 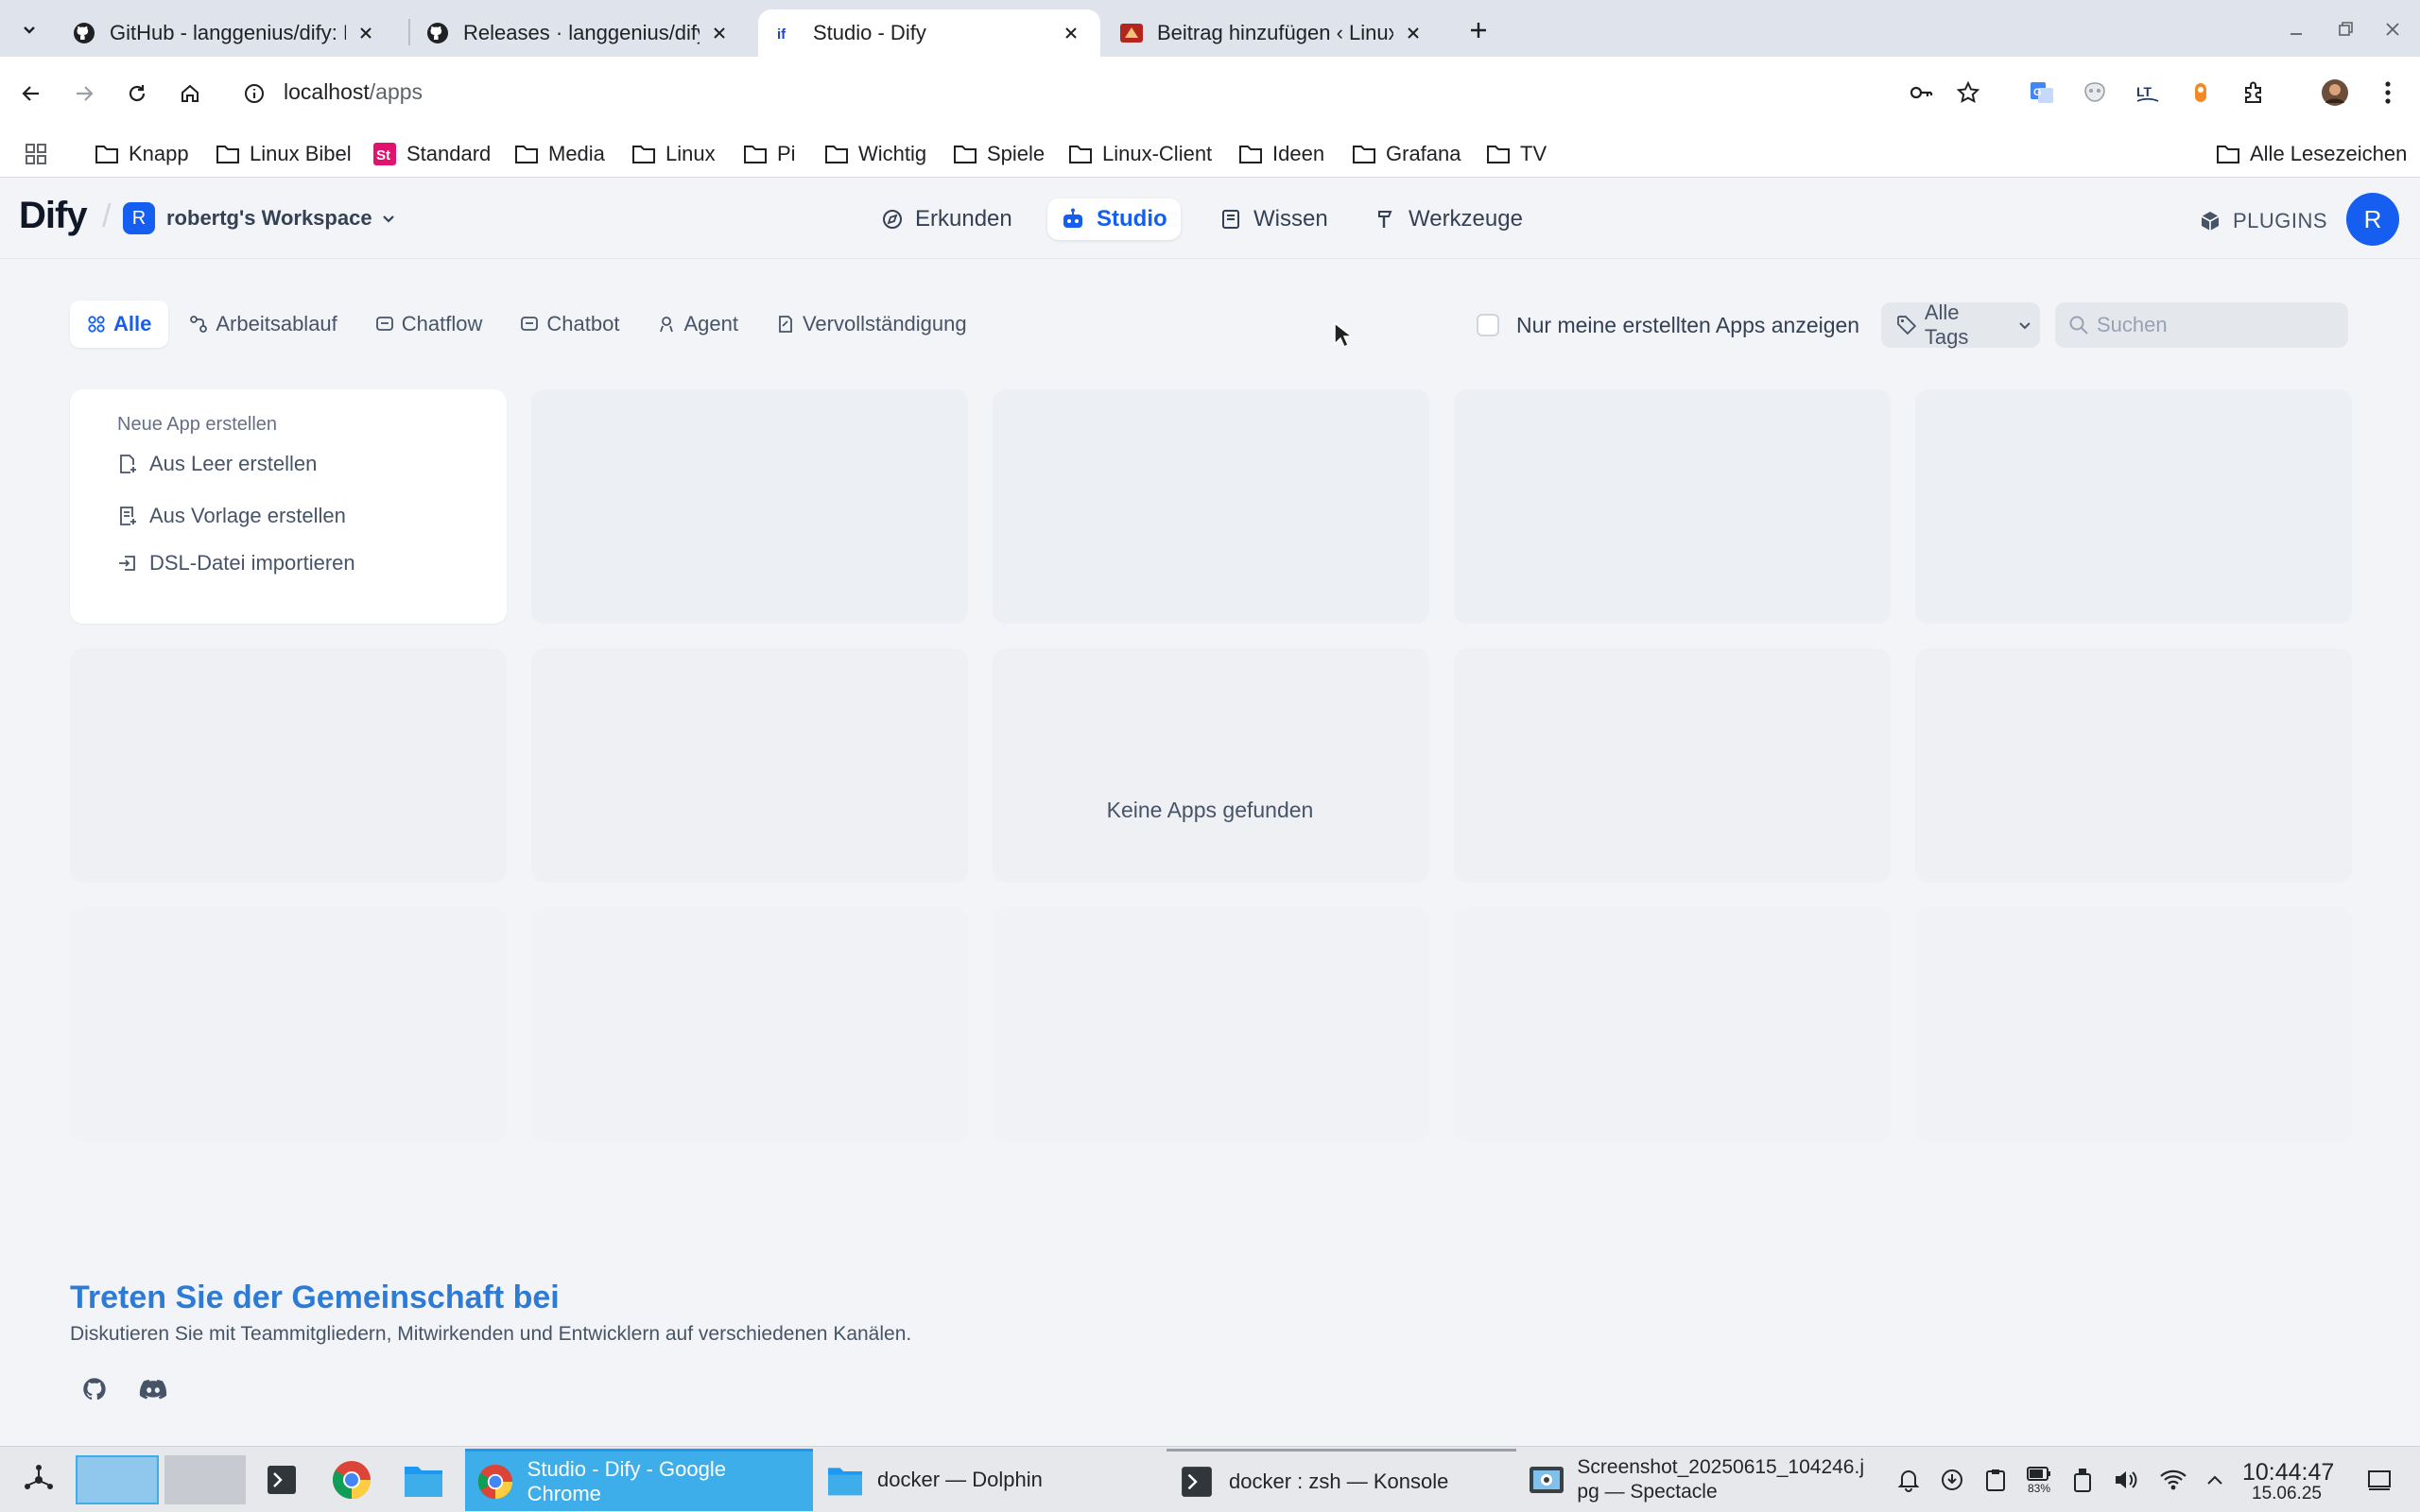 What do you see at coordinates (429, 324) in the screenshot?
I see `filter-tab-chatflow: Chatflow` at bounding box center [429, 324].